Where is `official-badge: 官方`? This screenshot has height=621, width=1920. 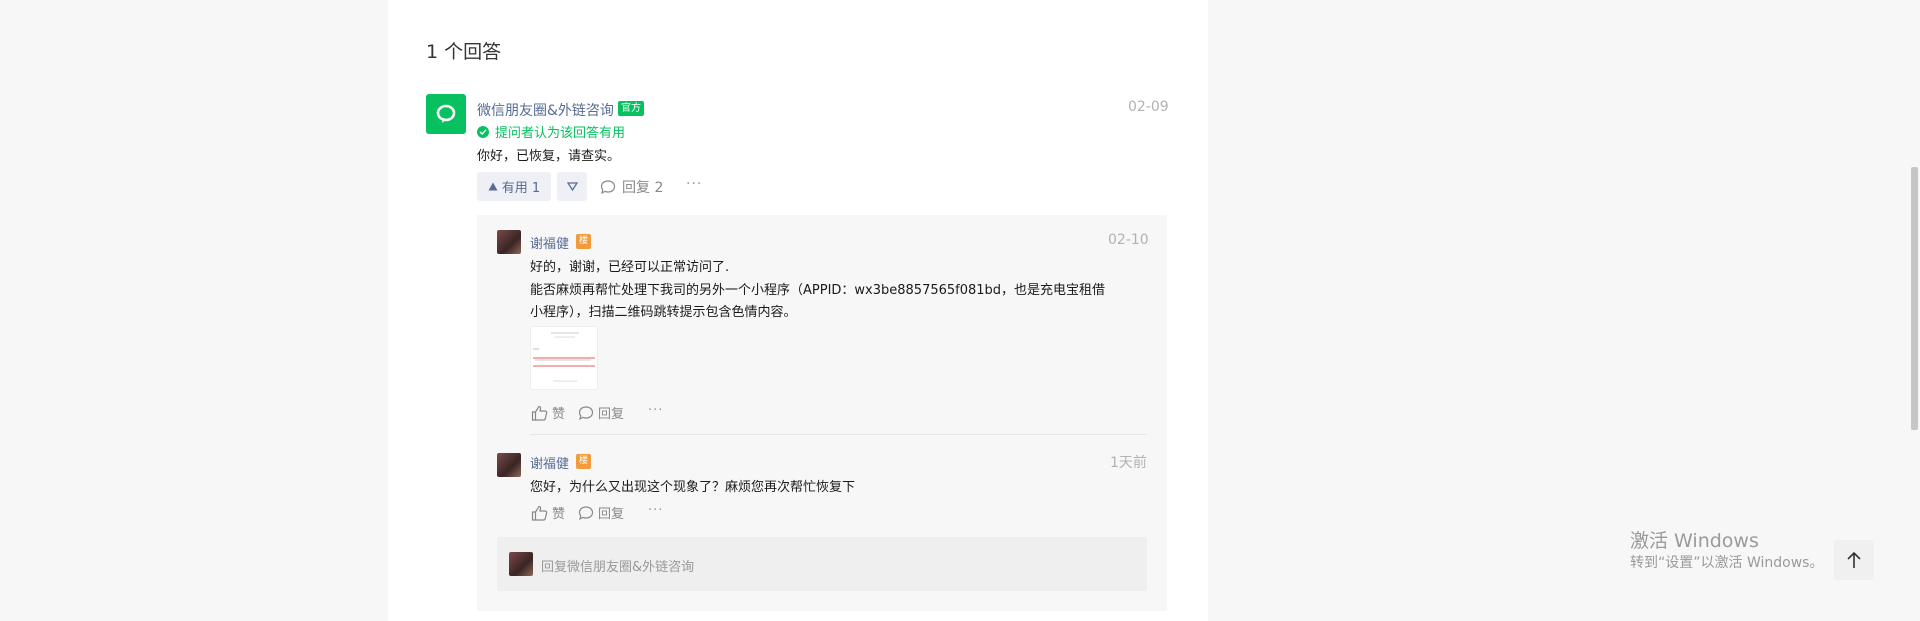 official-badge: 官方 is located at coordinates (631, 108).